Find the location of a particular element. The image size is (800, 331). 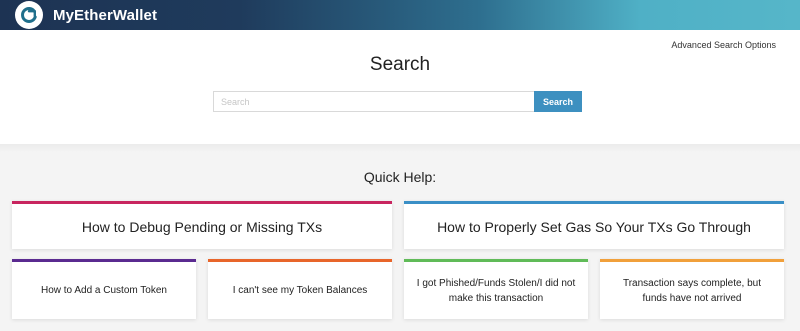

help-card-token-balances: I can't see my Token Balances is located at coordinates (300, 289).